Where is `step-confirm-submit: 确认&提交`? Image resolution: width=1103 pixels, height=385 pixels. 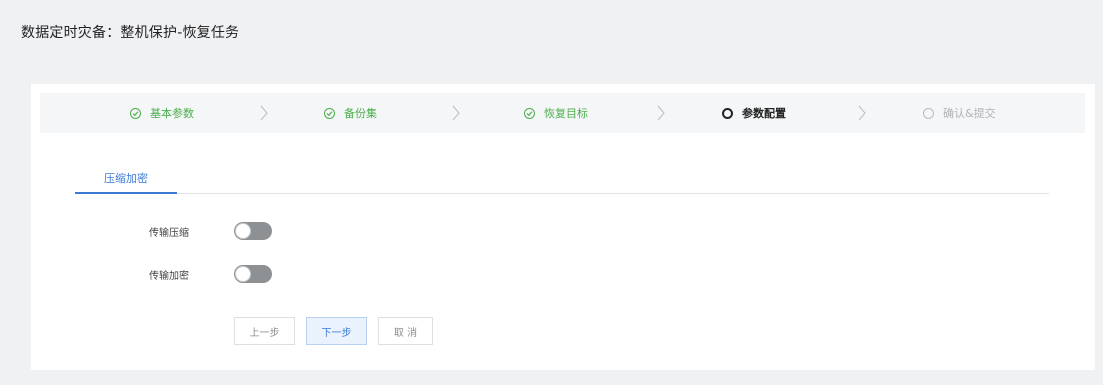
step-confirm-submit: 确认&提交 is located at coordinates (959, 113).